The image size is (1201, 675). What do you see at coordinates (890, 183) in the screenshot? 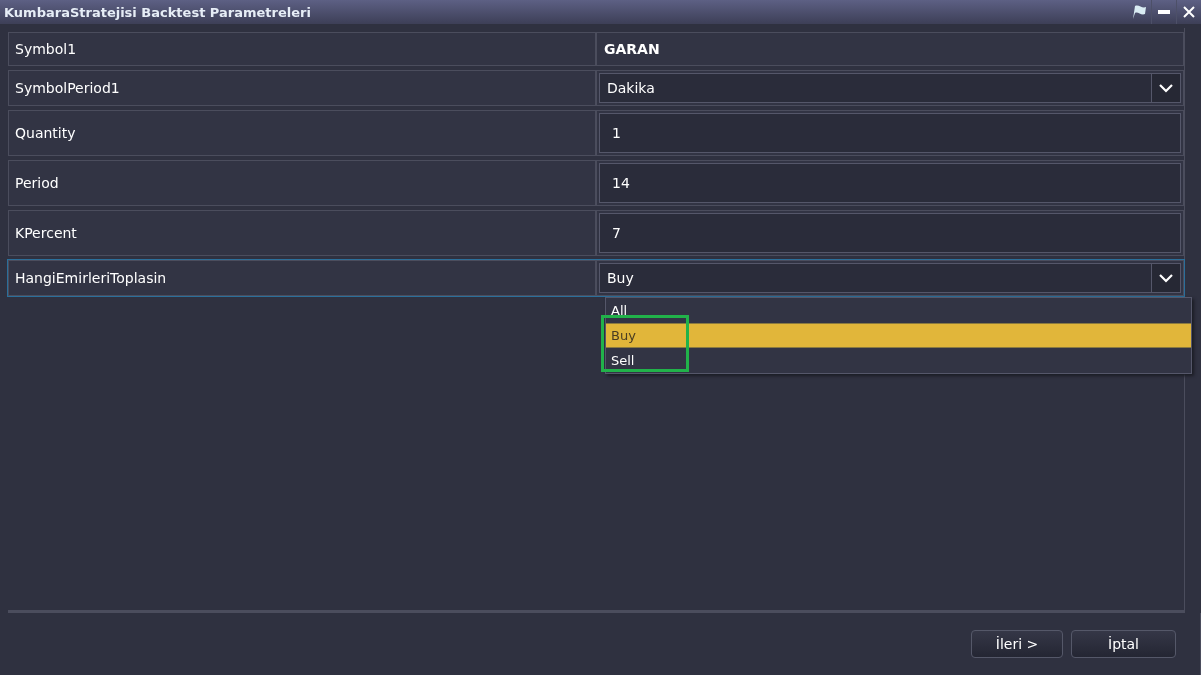
I see `input-field: 14` at bounding box center [890, 183].